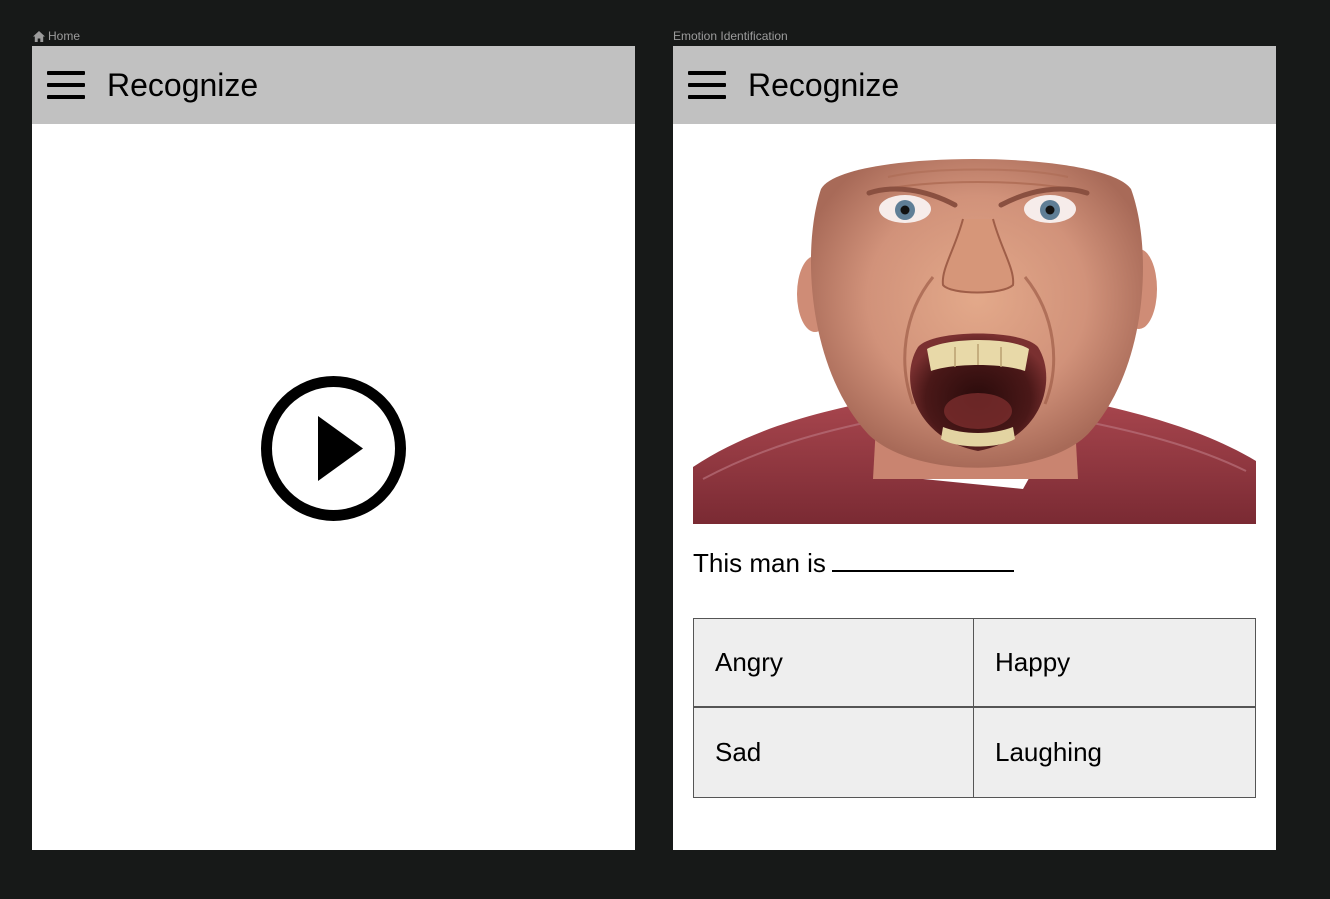 The width and height of the screenshot is (1330, 899). Describe the element at coordinates (64, 36) in the screenshot. I see `frame-label-home-text: Home` at that location.